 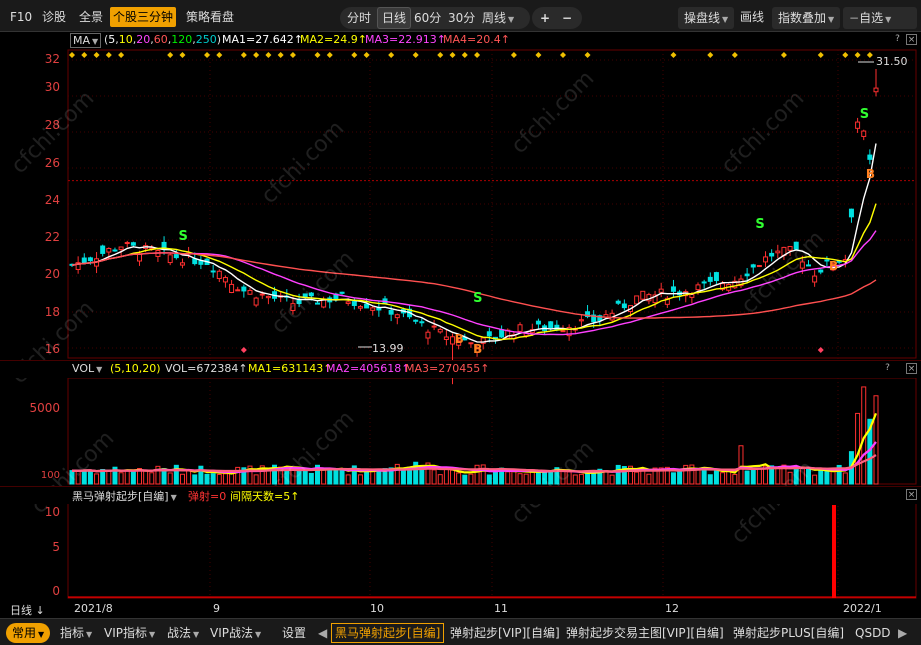 I want to click on help-icon: ?, so click(x=887, y=368).